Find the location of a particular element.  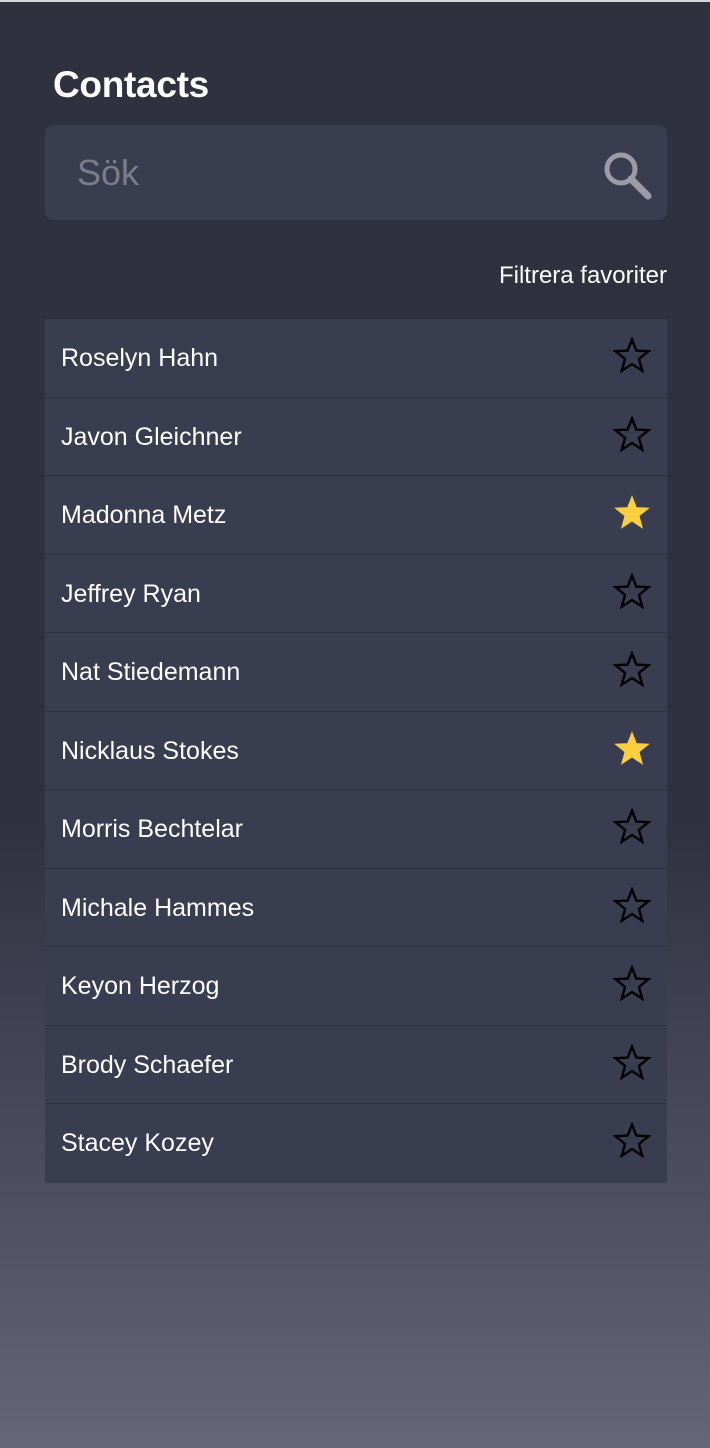

contact-name: Roselyn Hahn is located at coordinates (140, 358).